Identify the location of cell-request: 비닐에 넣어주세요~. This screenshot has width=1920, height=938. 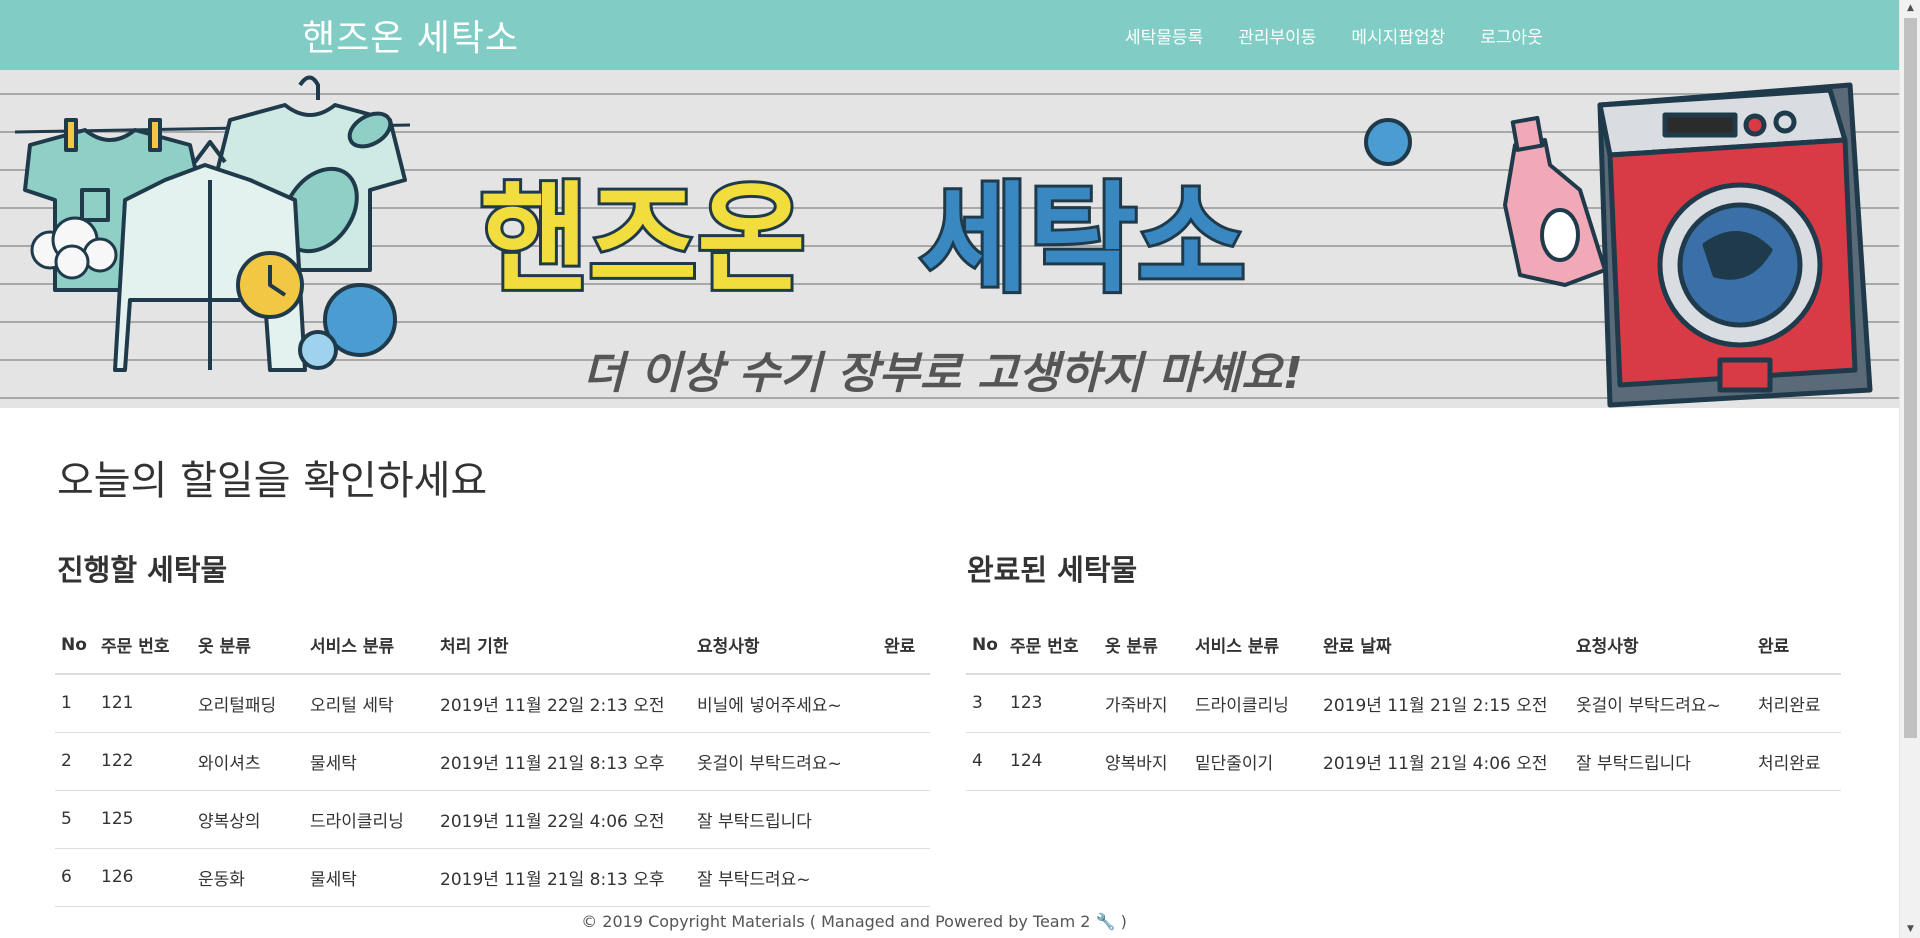
(784, 703).